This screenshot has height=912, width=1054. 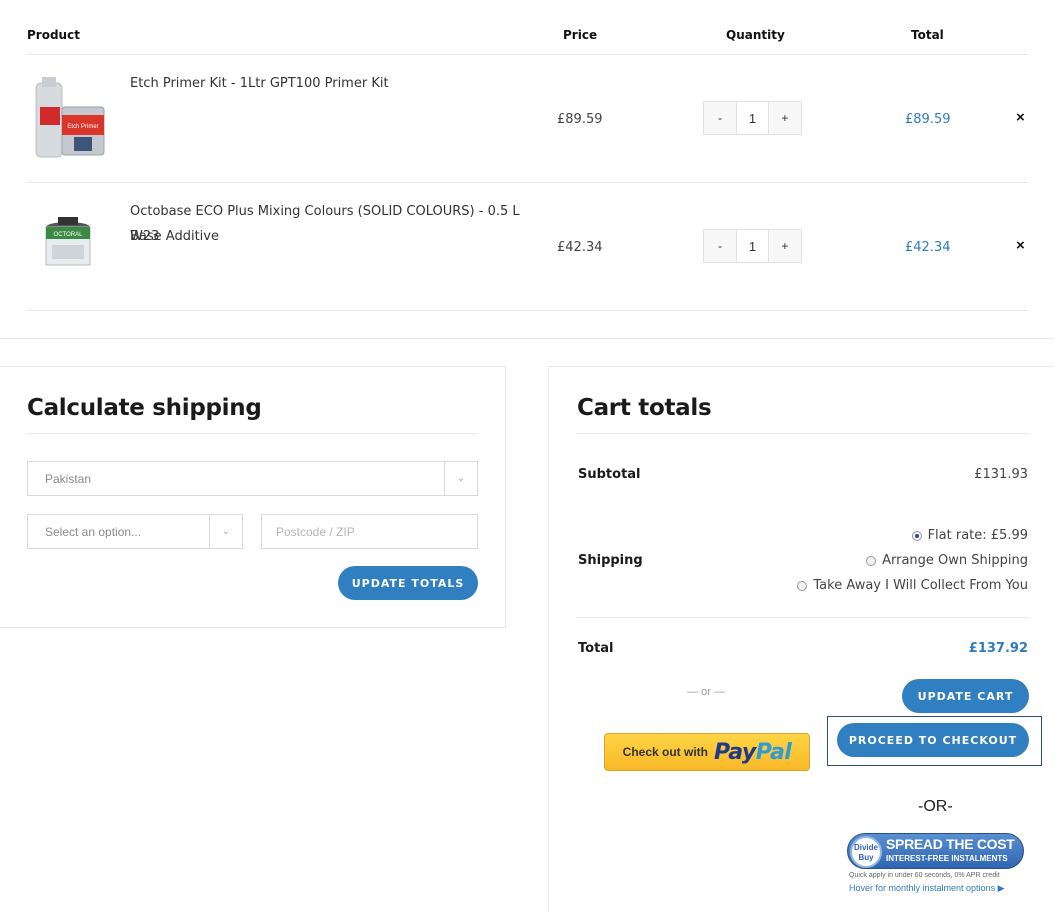 I want to click on state-select: Select an option... ⌄, so click(x=135, y=531).